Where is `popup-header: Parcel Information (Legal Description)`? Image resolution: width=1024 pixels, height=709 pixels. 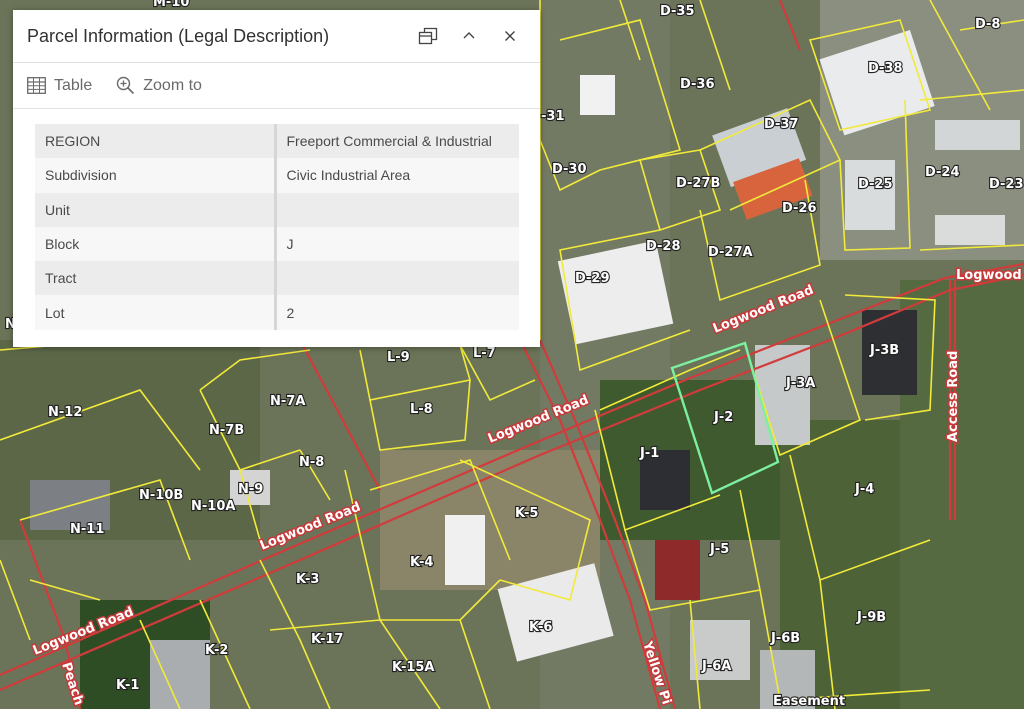 popup-header: Parcel Information (Legal Description) is located at coordinates (276, 36).